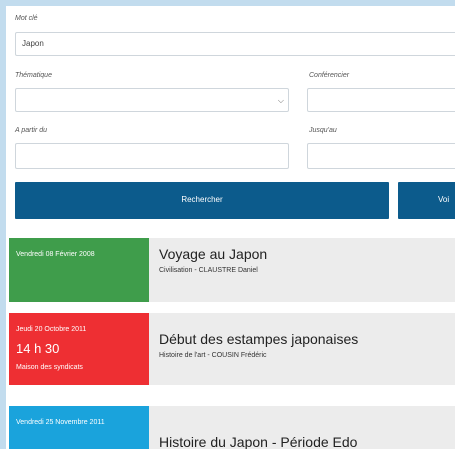 The image size is (455, 449). What do you see at coordinates (329, 75) in the screenshot?
I see `speaker-label: Conférencier` at bounding box center [329, 75].